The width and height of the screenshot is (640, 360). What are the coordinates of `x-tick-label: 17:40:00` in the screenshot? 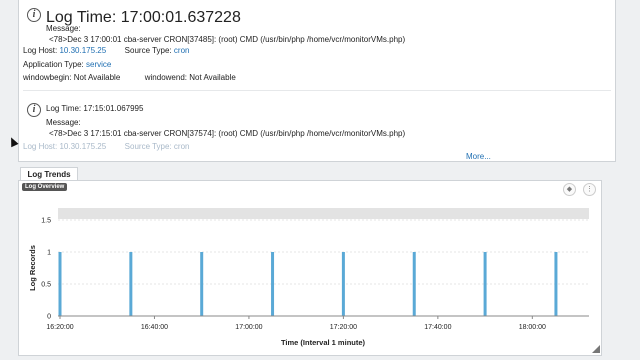 It's located at (437, 327).